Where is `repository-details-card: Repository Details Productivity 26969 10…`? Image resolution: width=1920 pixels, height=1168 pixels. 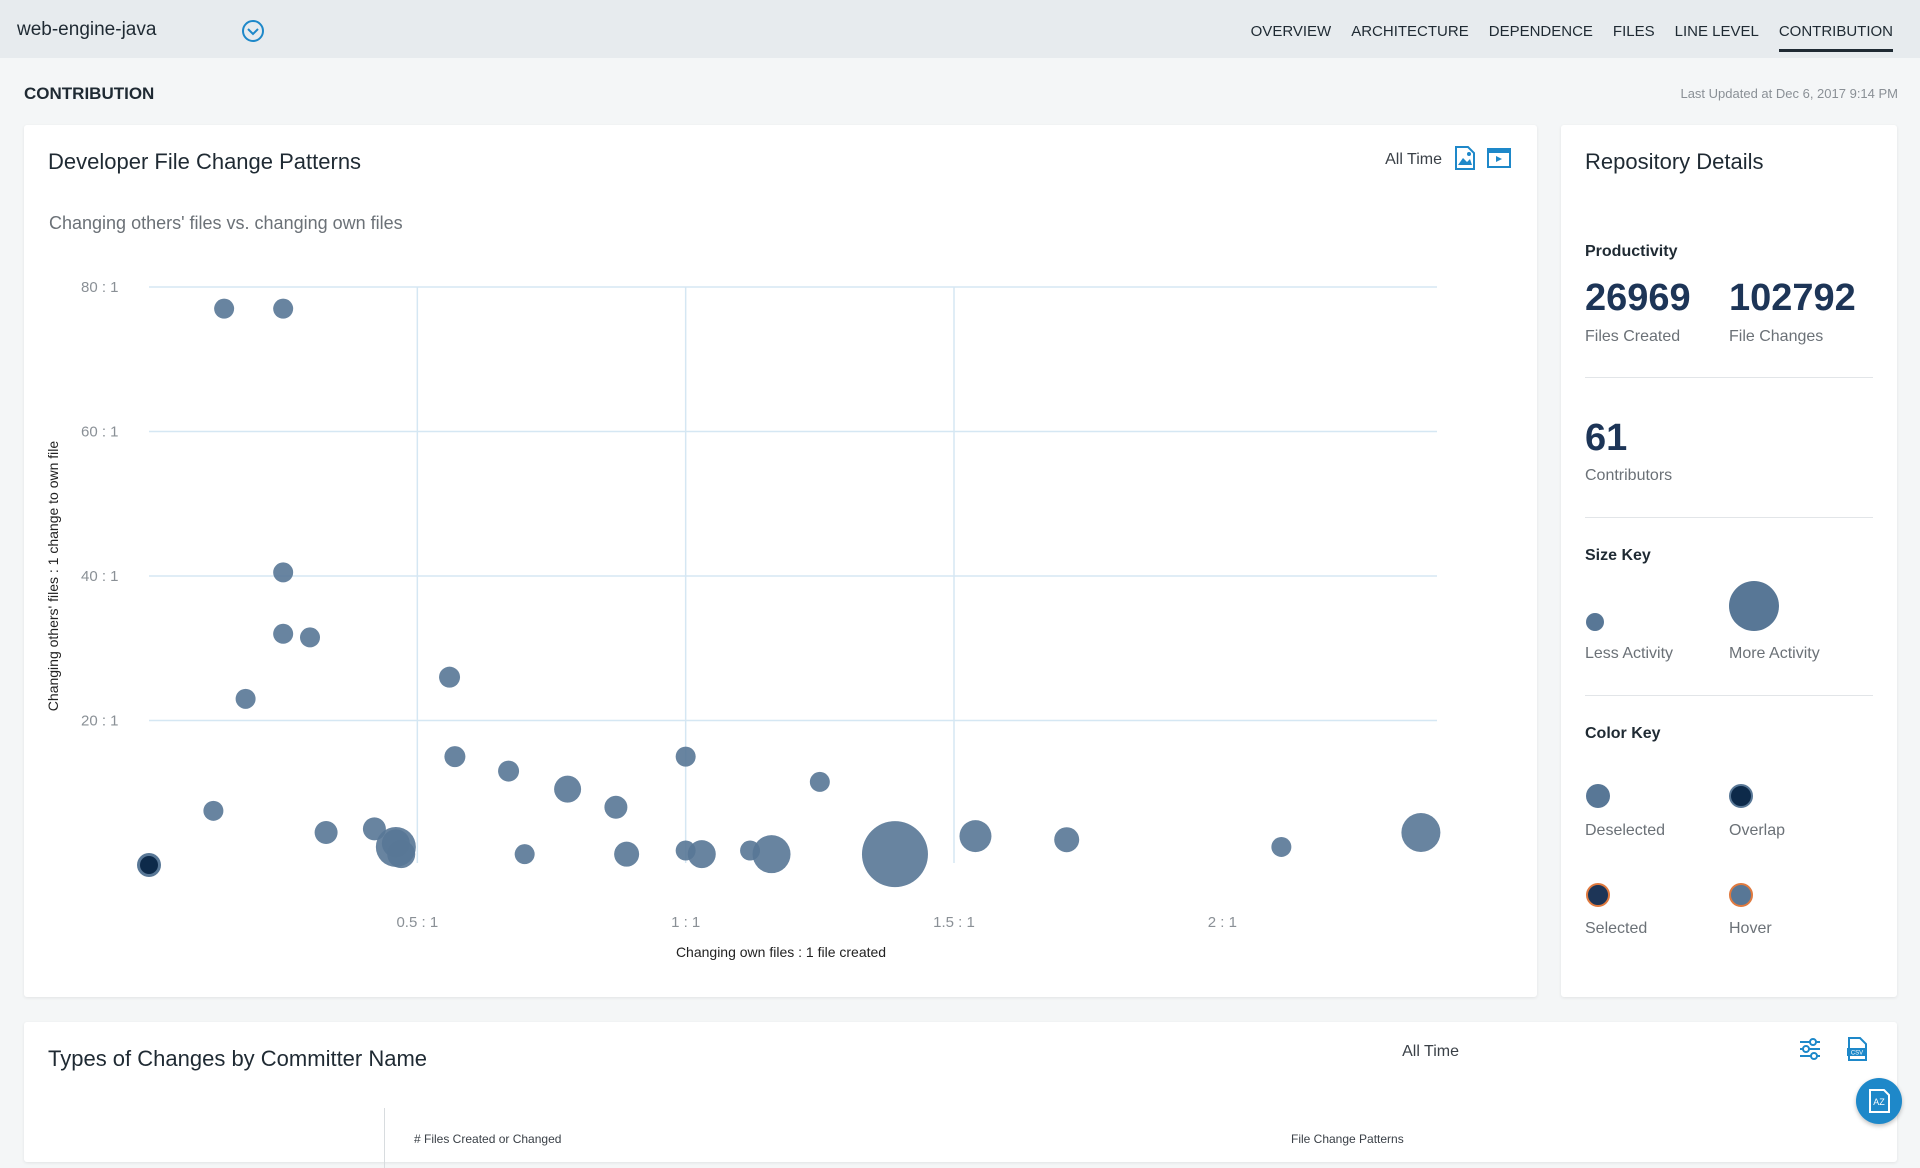
repository-details-card: Repository Details Productivity 26969 10… is located at coordinates (1729, 561).